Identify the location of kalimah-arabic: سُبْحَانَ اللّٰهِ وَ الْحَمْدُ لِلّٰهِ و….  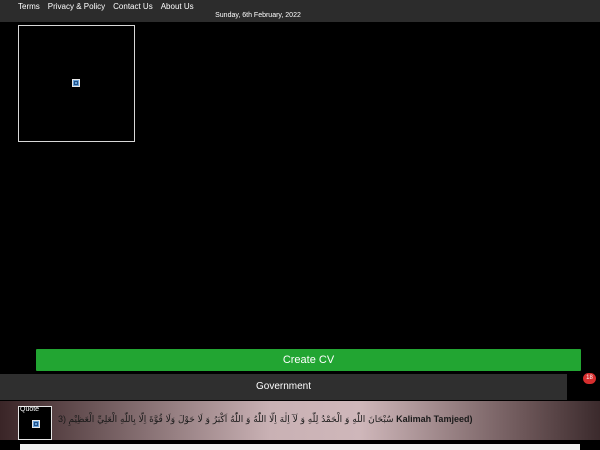
(231, 420).